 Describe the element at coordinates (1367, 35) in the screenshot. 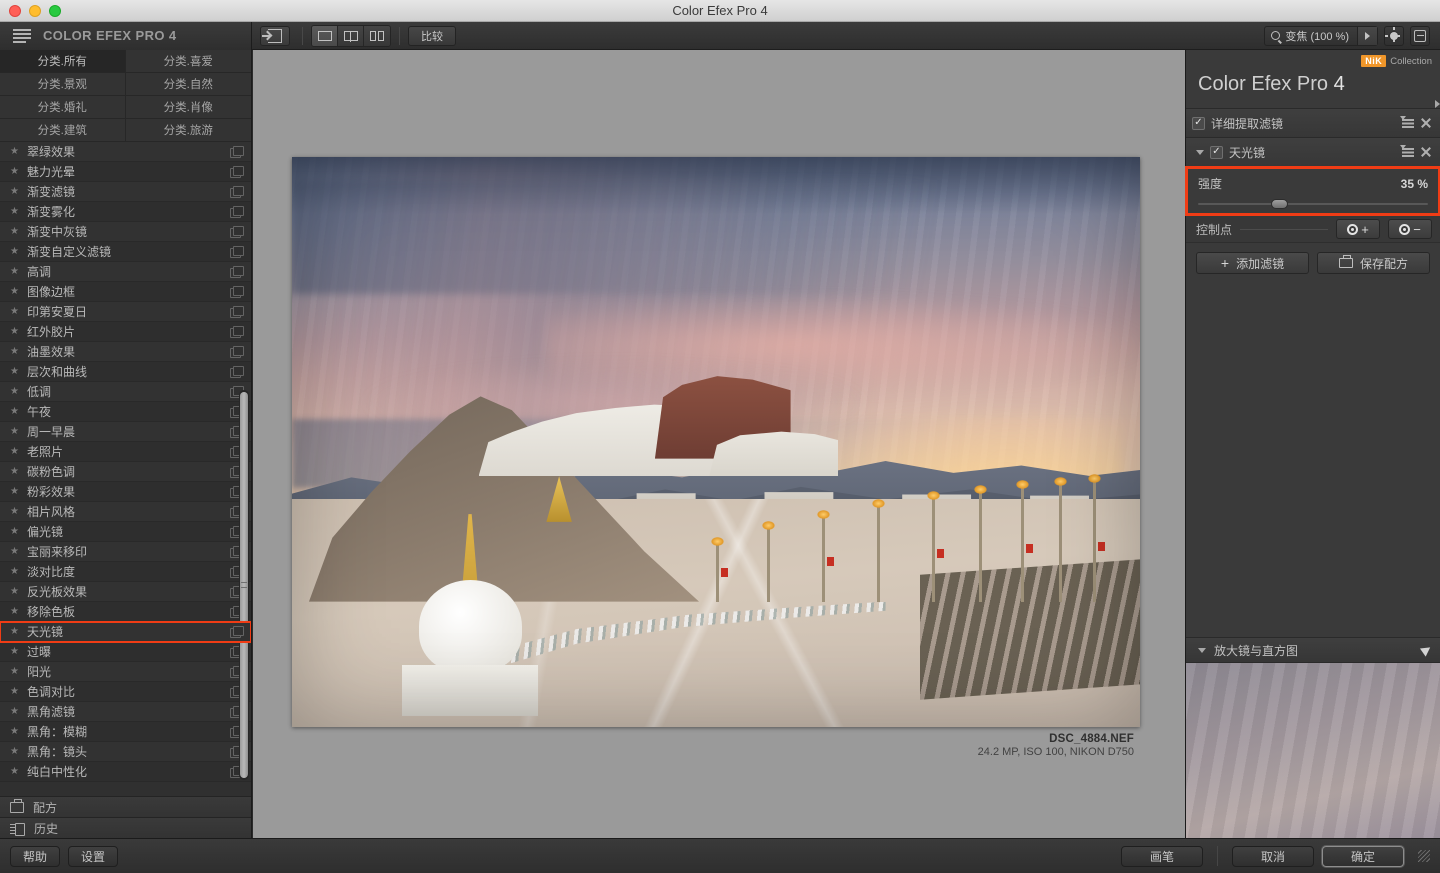

I see `zoom-dropdown-button` at that location.